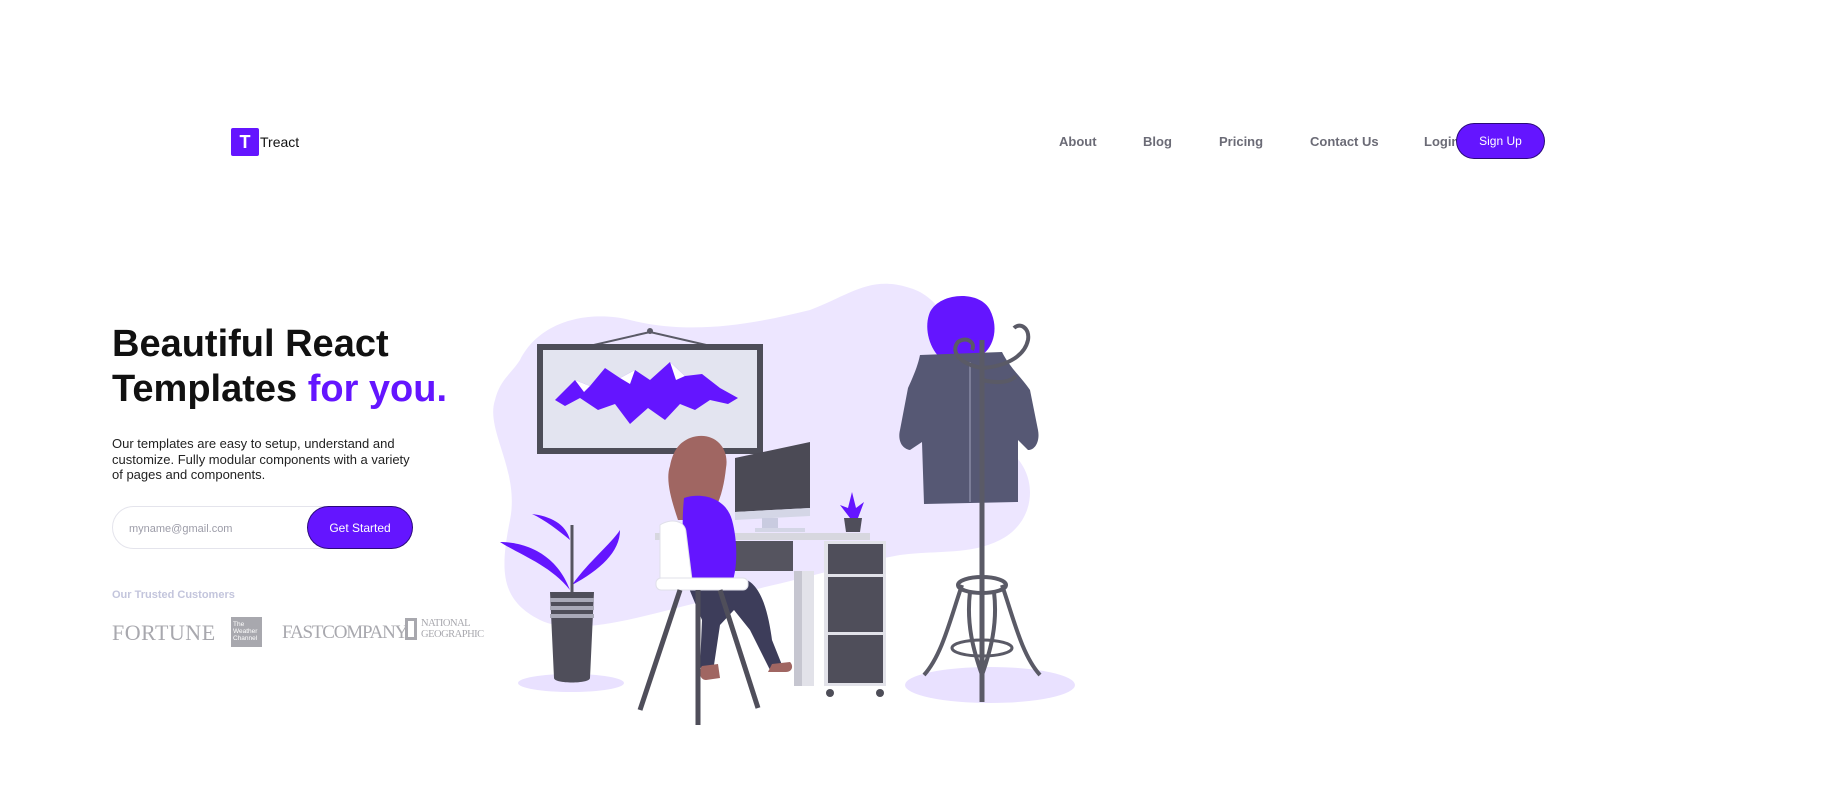 The image size is (1835, 803). I want to click on trusted-customers-label: Our Trusted Customers, so click(173, 595).